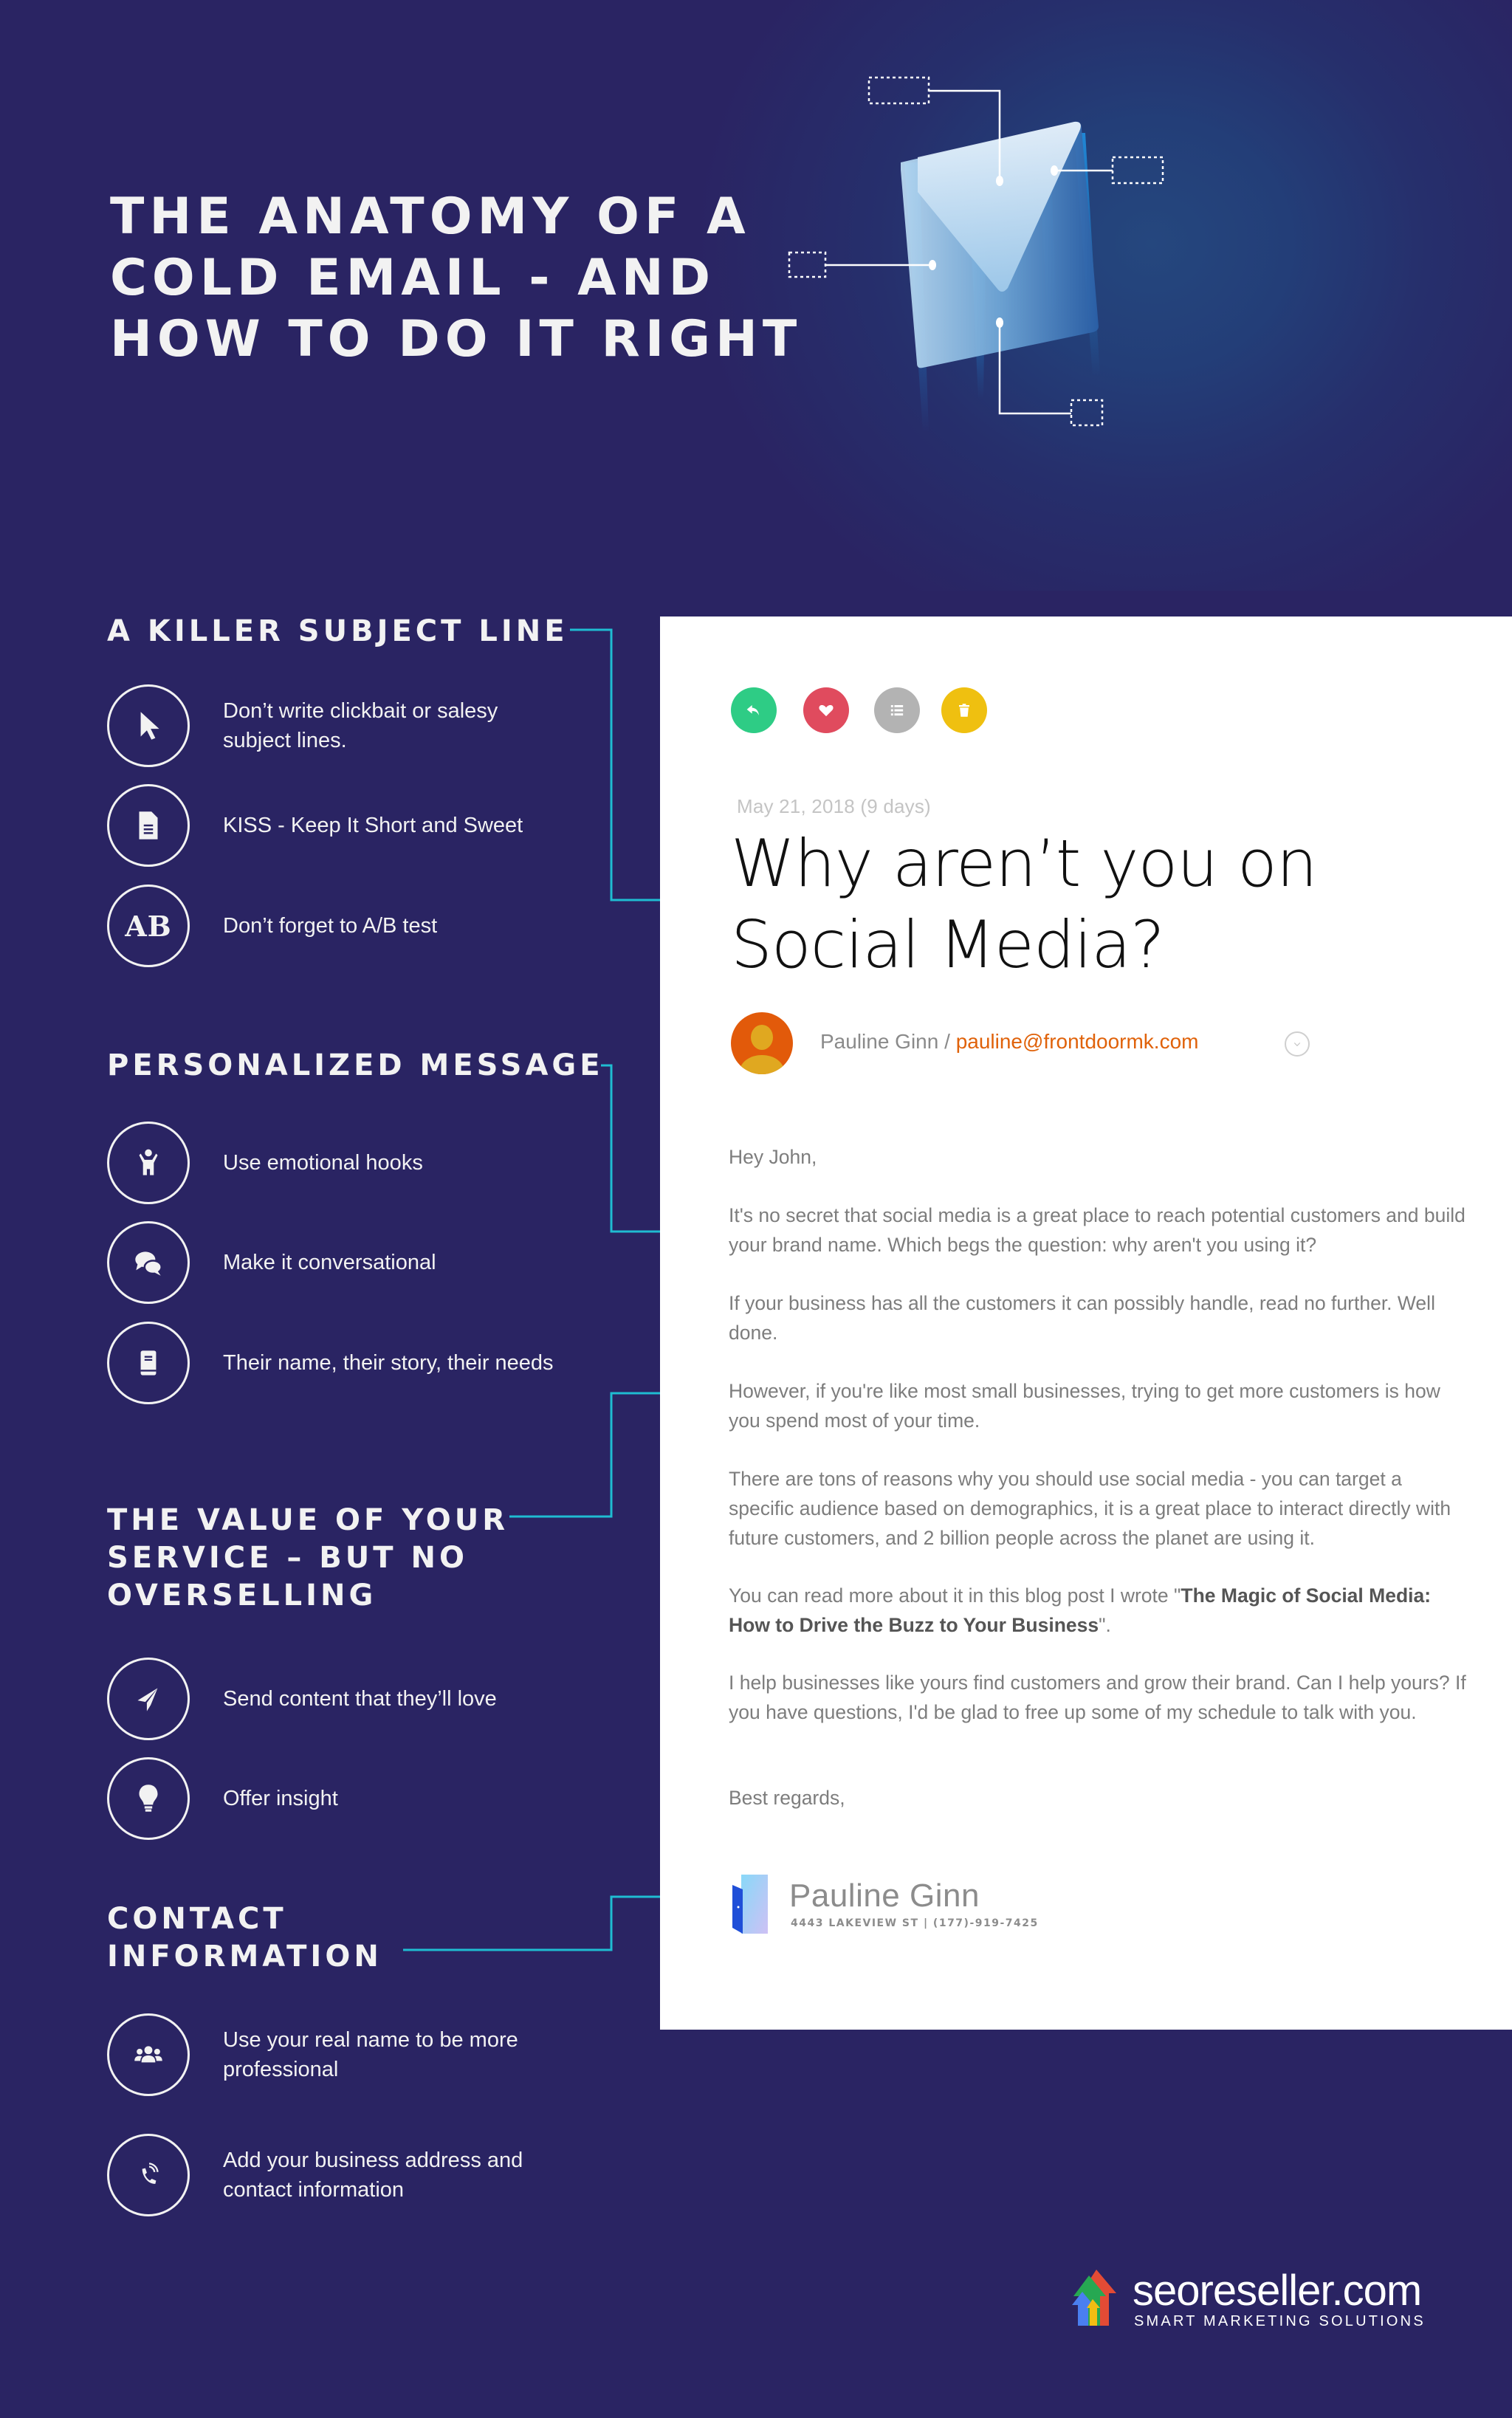  Describe the element at coordinates (280, 1798) in the screenshot. I see `tip-text: Offer insight` at that location.